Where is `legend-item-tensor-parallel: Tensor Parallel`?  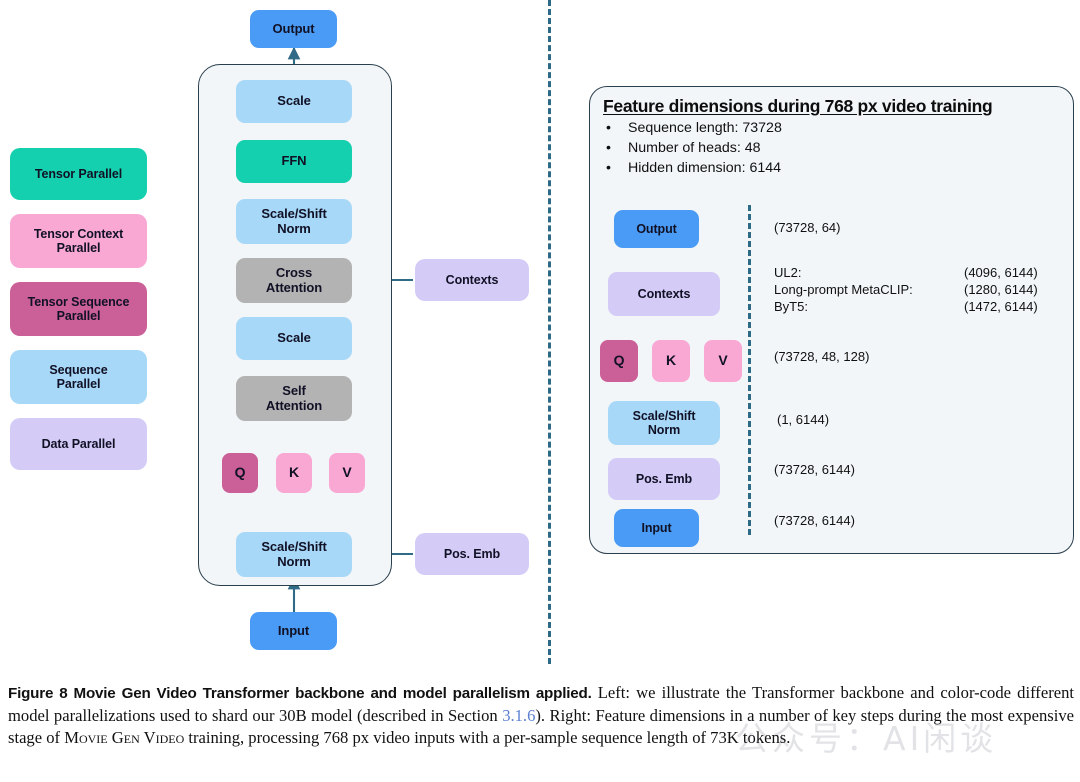
legend-item-tensor-parallel: Tensor Parallel is located at coordinates (78, 174).